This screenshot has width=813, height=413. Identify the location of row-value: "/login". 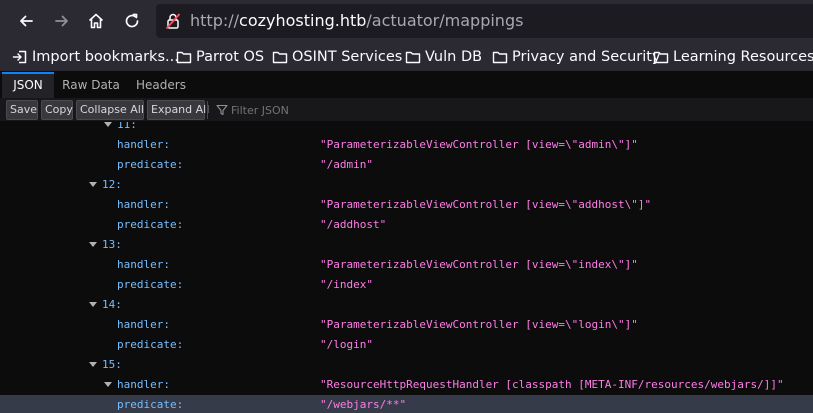
(346, 344).